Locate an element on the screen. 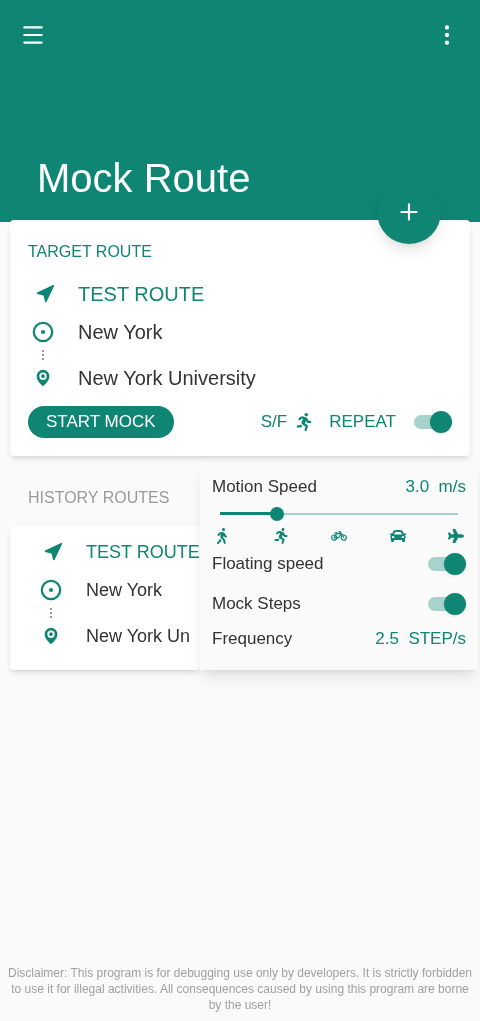 This screenshot has height=1021, width=480. section-heading: HISTORY ROUTES is located at coordinates (99, 498).